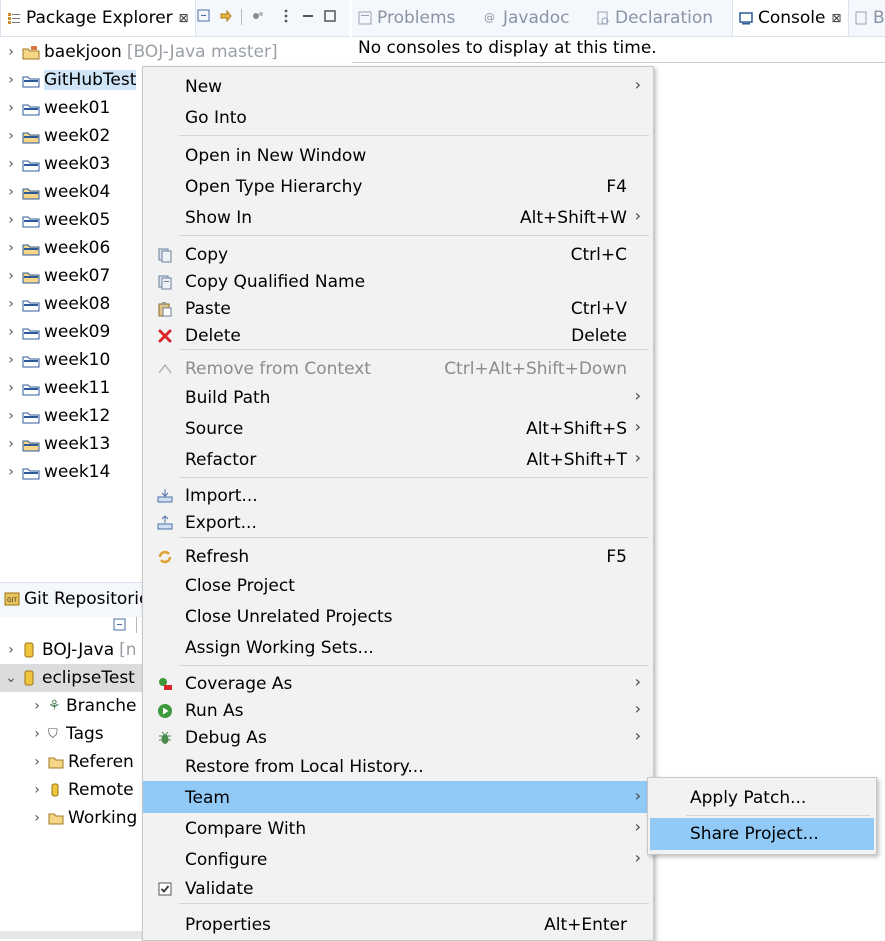 This screenshot has height=941, width=885. I want to click on menu-item-delete: Delete Delete, so click(398, 336).